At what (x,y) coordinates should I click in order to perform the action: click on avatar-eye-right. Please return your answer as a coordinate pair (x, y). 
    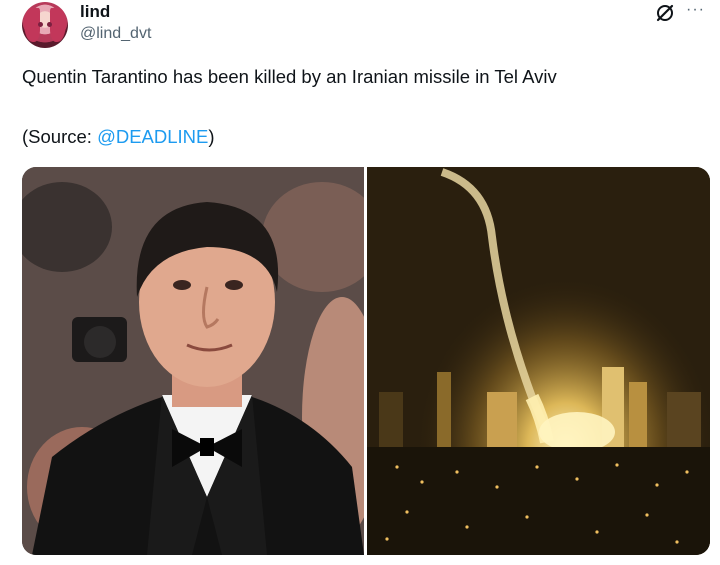
    Looking at the image, I should click on (49, 24).